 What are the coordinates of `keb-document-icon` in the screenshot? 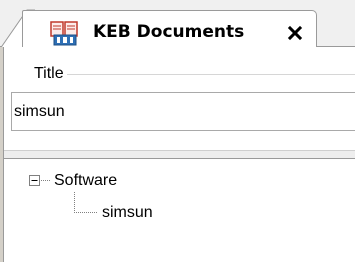 It's located at (64, 33).